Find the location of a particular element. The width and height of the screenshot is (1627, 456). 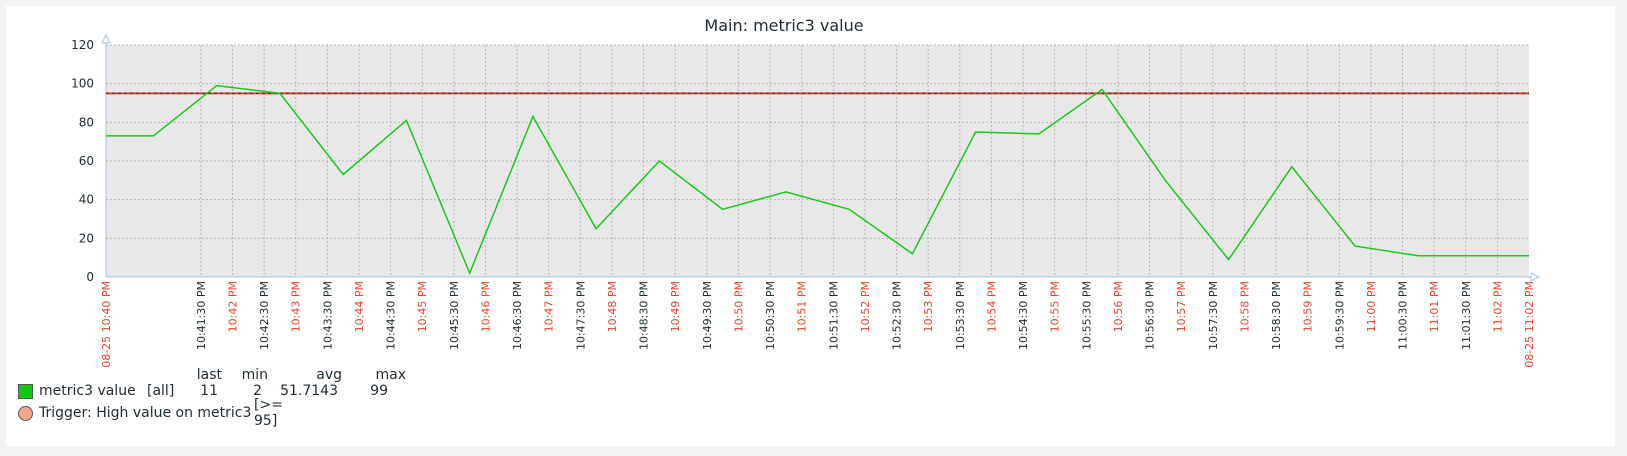

x-tick-label: 10:46 PM is located at coordinates (485, 306).